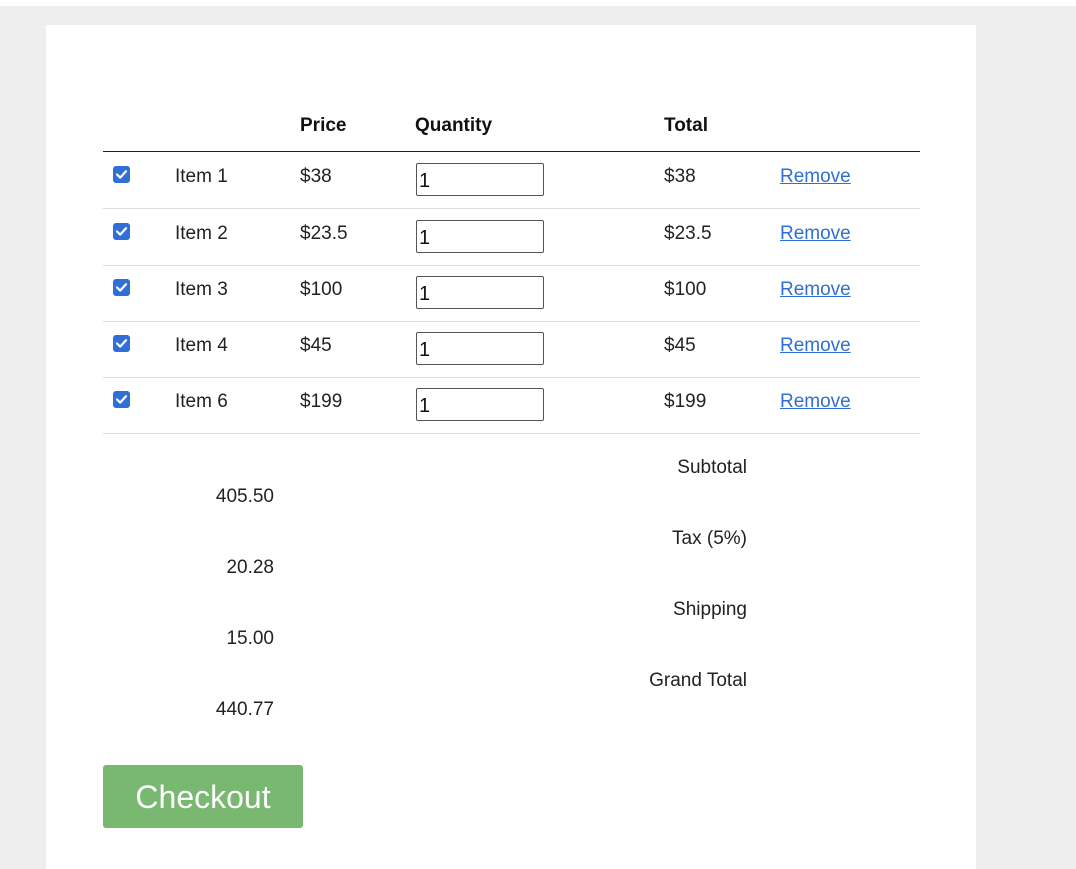  I want to click on item-price: $38, so click(316, 176).